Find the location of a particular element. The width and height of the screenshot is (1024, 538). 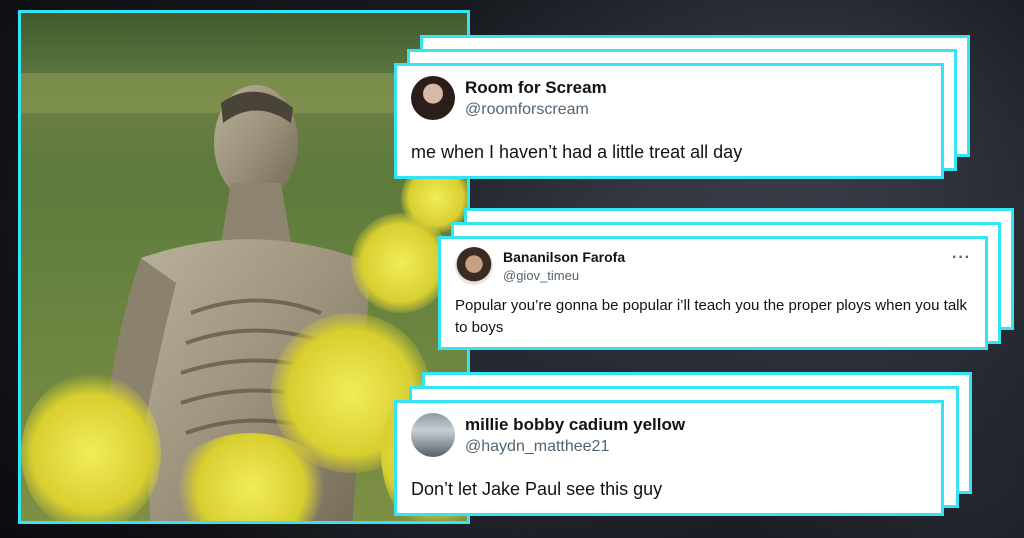

tweet-text: Don’t let Jake Paul see this guy is located at coordinates (537, 489).